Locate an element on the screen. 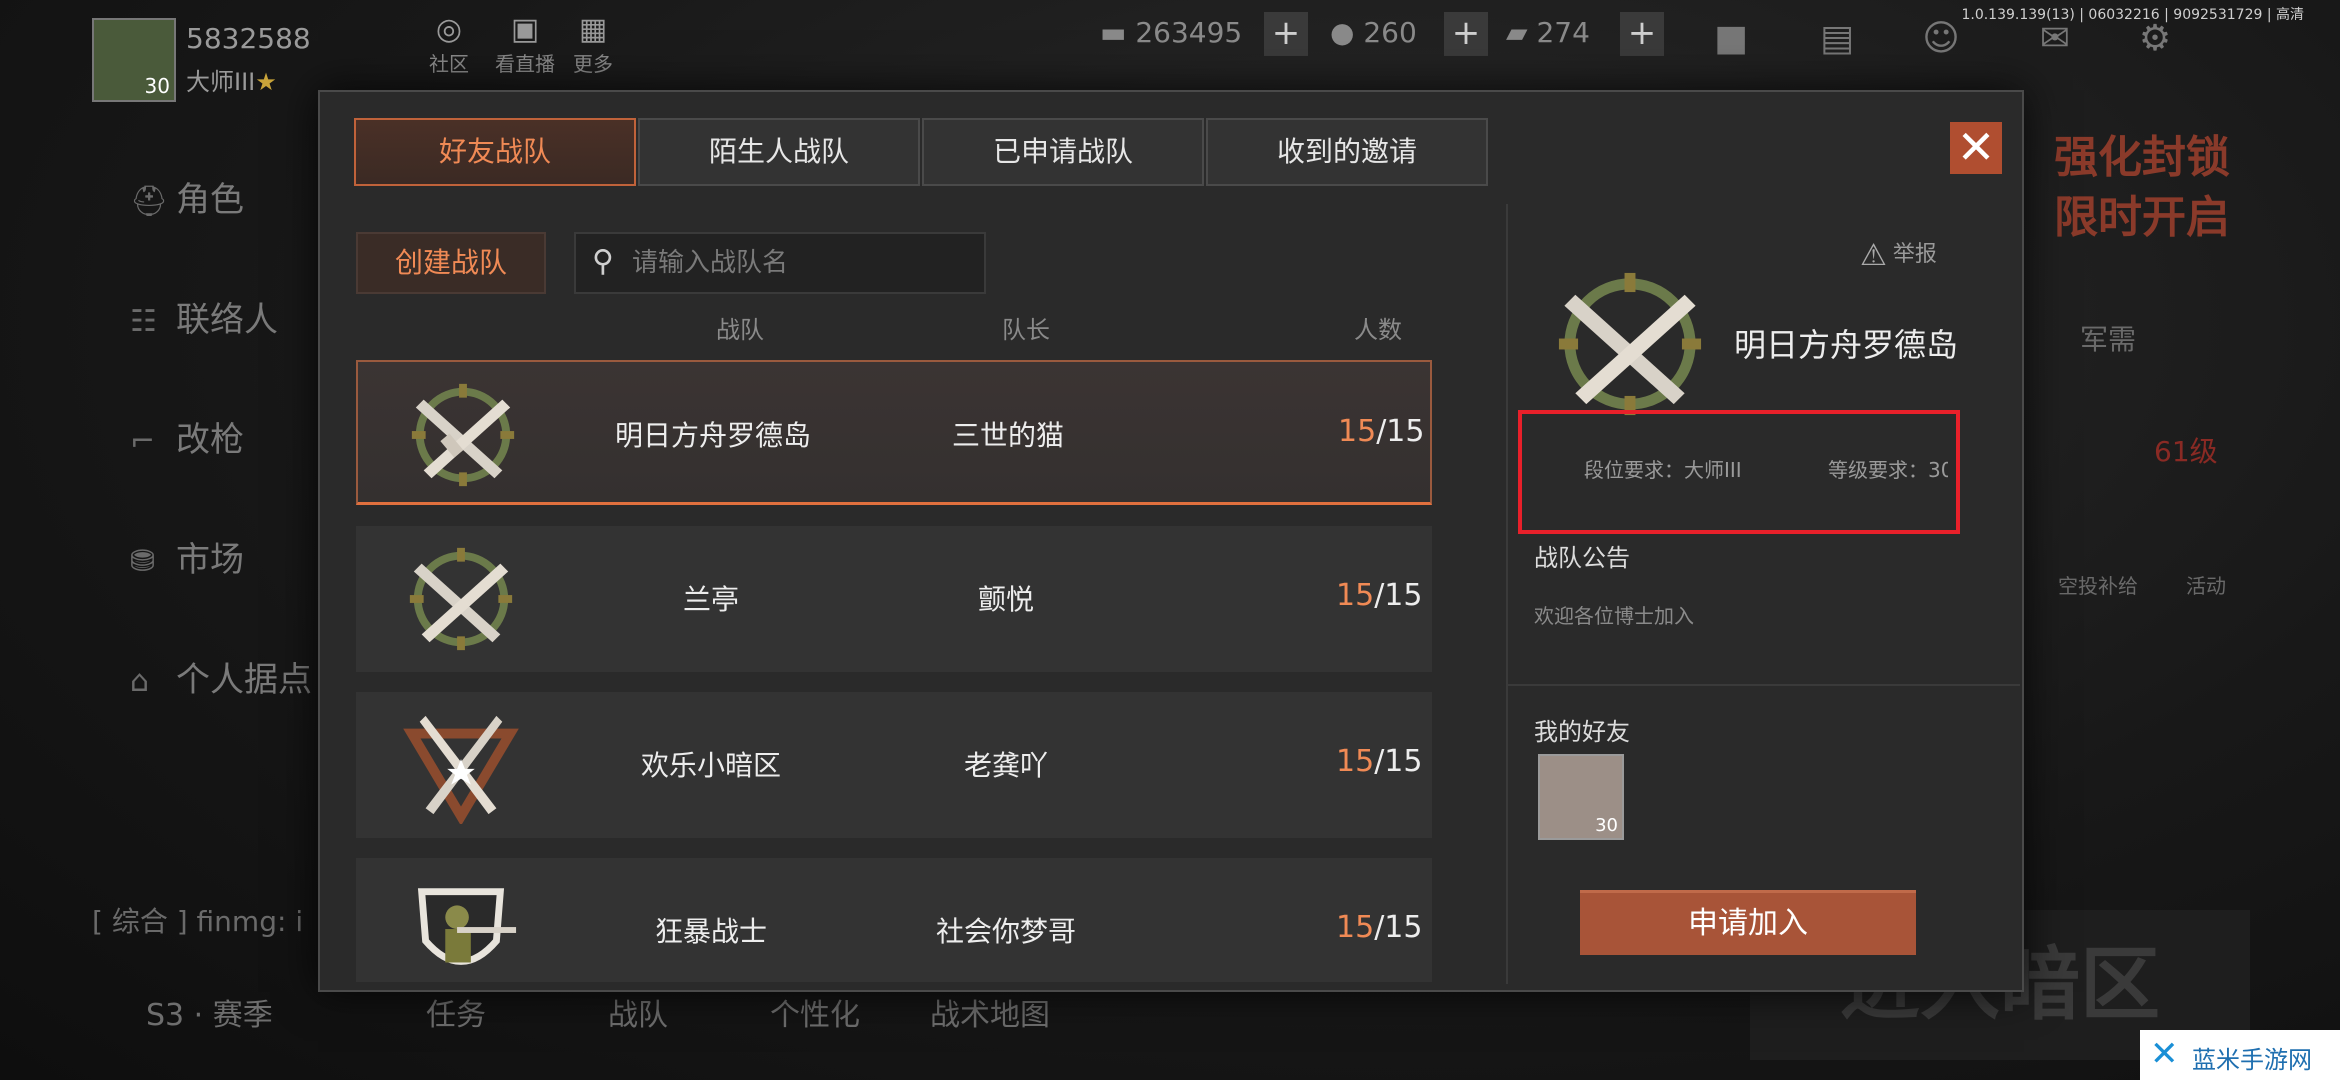  nav-character: ⛑ 角色 is located at coordinates (187, 196).